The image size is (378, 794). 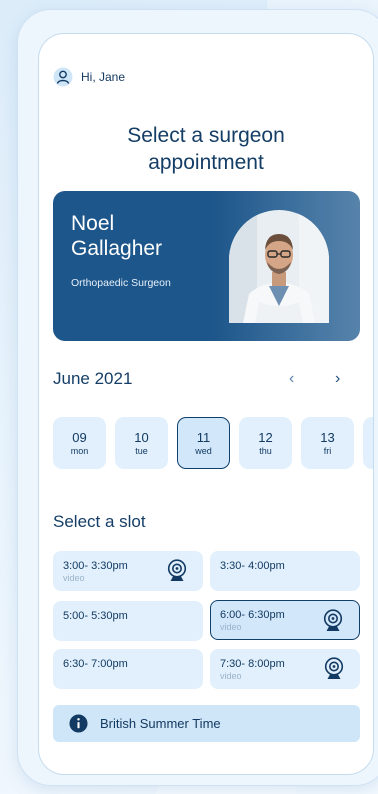 What do you see at coordinates (368, 443) in the screenshot?
I see `date-chip-partial` at bounding box center [368, 443].